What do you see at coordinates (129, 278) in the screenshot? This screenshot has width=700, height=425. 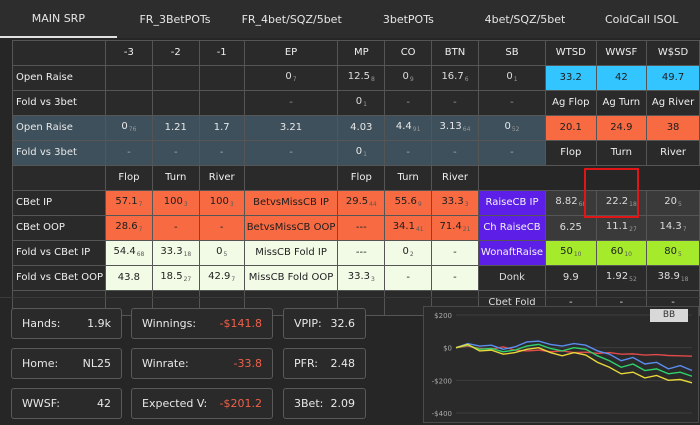 I see `stat-cell: 43.8` at bounding box center [129, 278].